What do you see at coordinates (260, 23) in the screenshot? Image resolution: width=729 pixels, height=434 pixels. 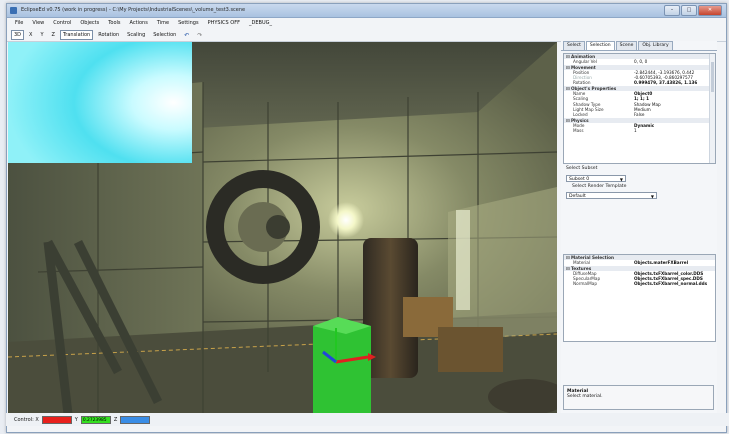 I see `menu-debug: _DEBUG_` at bounding box center [260, 23].